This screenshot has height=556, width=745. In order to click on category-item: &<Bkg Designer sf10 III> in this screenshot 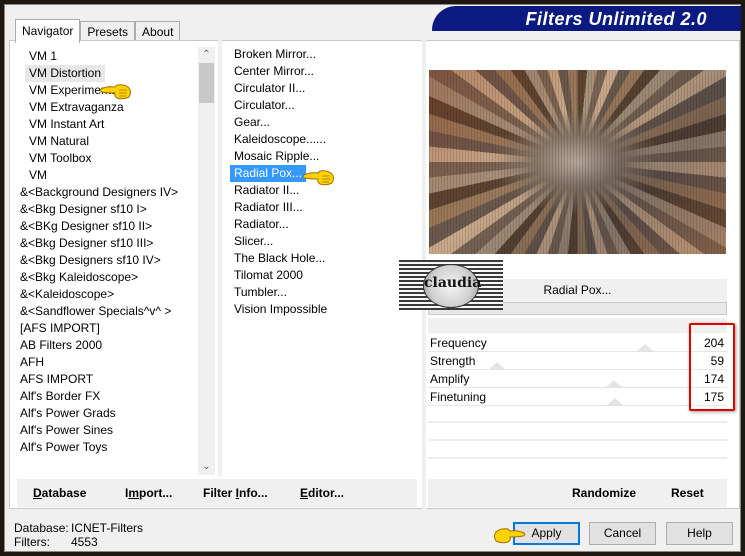, I will do `click(116, 243)`.